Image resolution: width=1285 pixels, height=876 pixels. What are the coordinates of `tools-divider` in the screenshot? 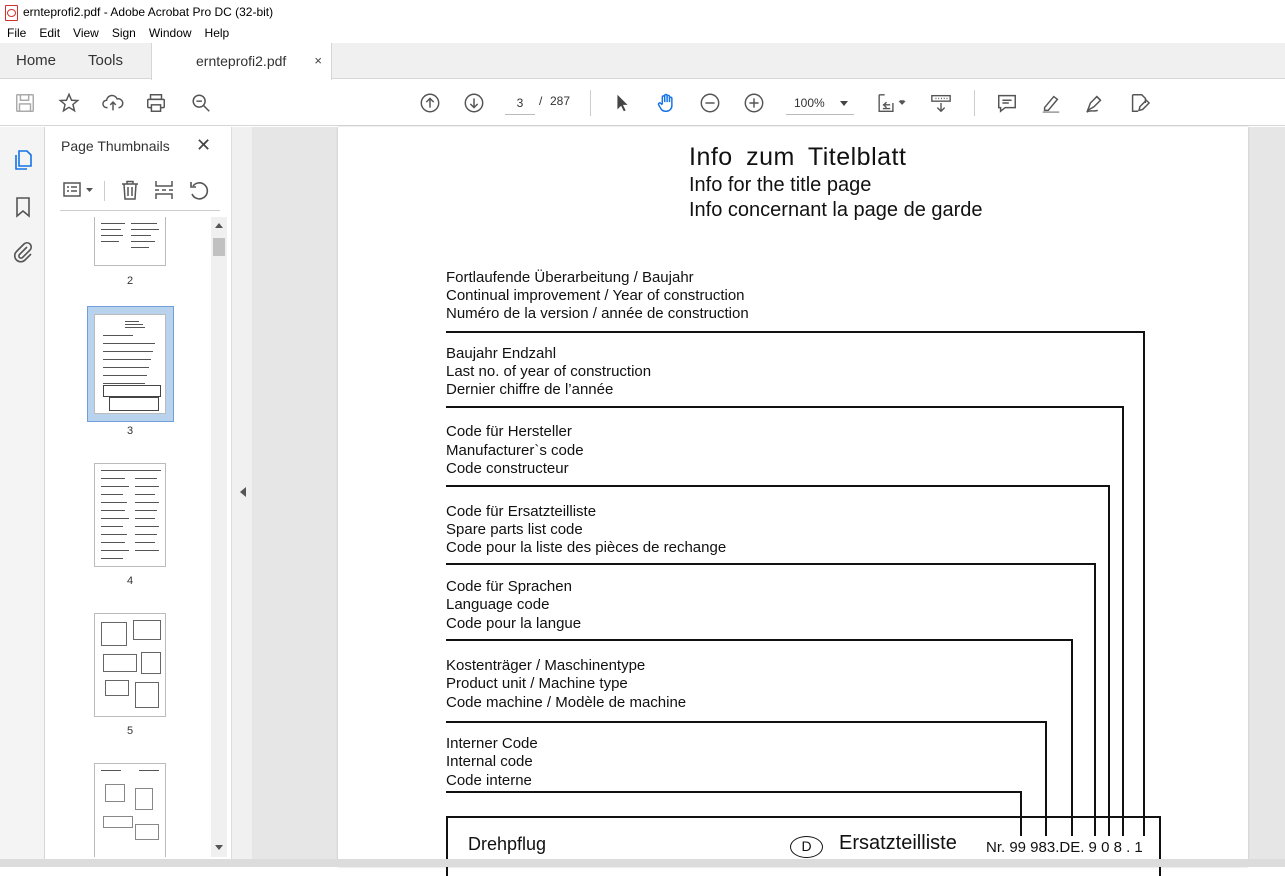 It's located at (104, 191).